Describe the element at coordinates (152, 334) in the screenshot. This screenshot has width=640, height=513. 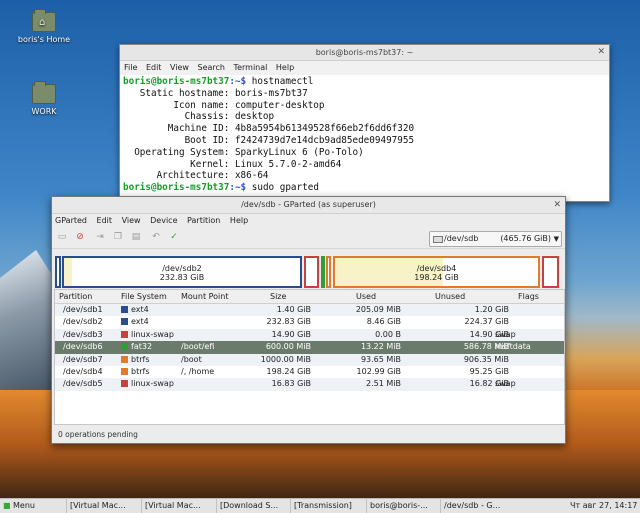
I see `filesystem-label: linux-swap` at that location.